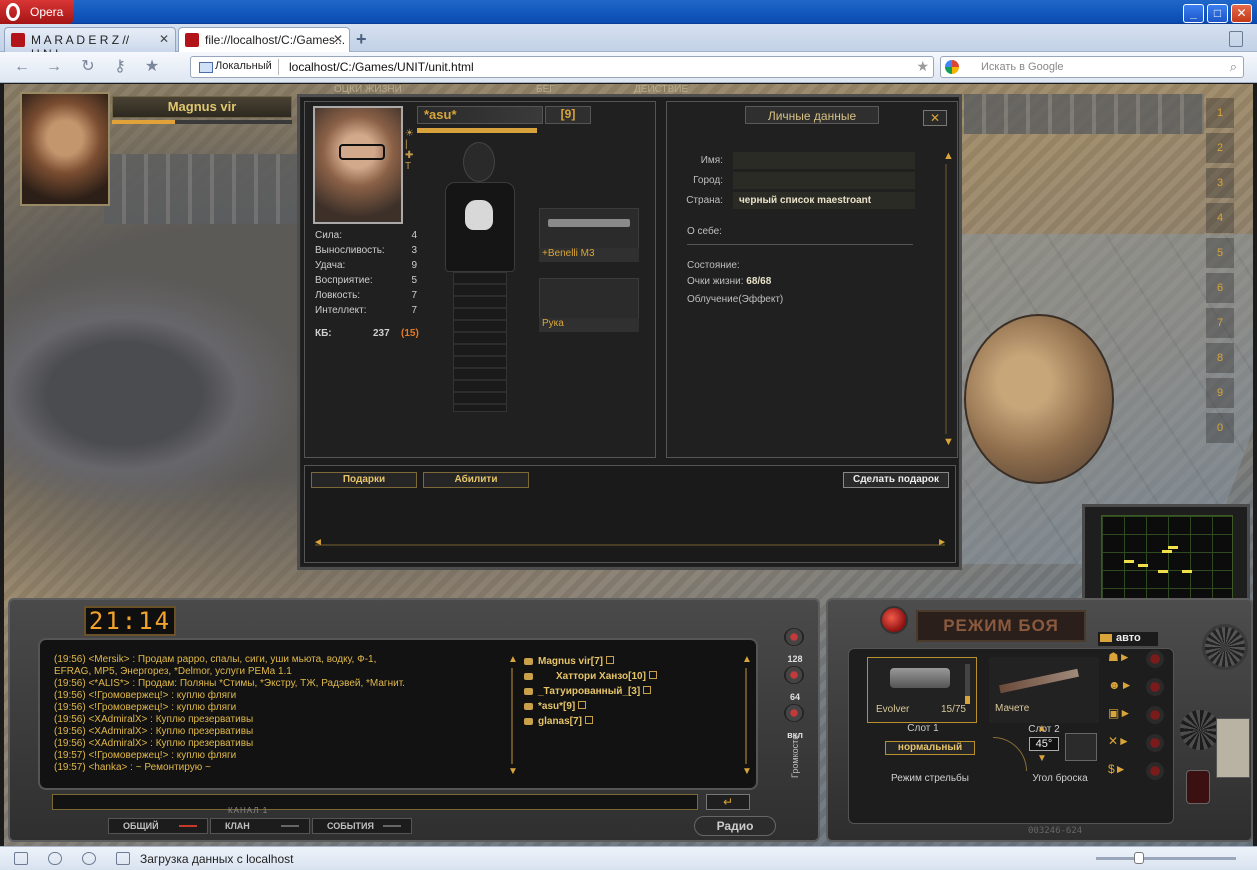  What do you see at coordinates (21, 858) in the screenshot?
I see `panel-toggle-icon` at bounding box center [21, 858].